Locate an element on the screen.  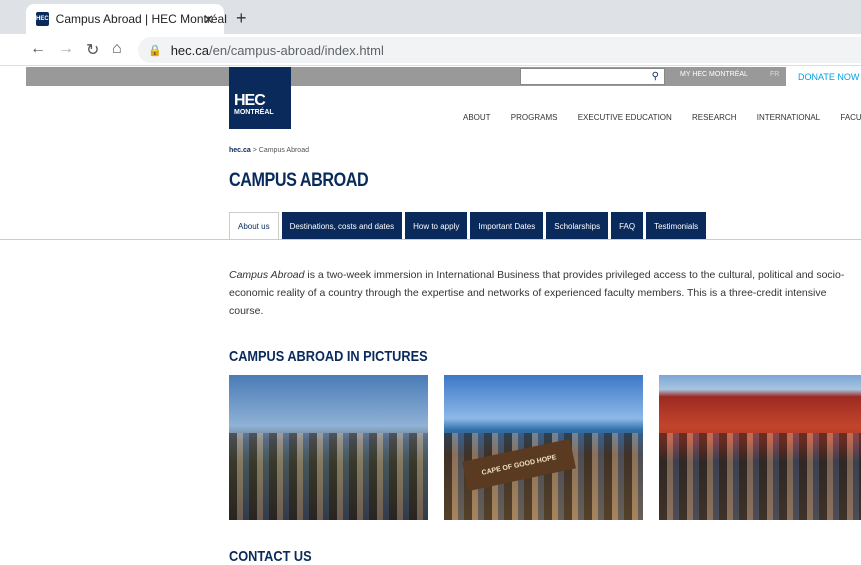
tab-divider is located at coordinates (430, 239).